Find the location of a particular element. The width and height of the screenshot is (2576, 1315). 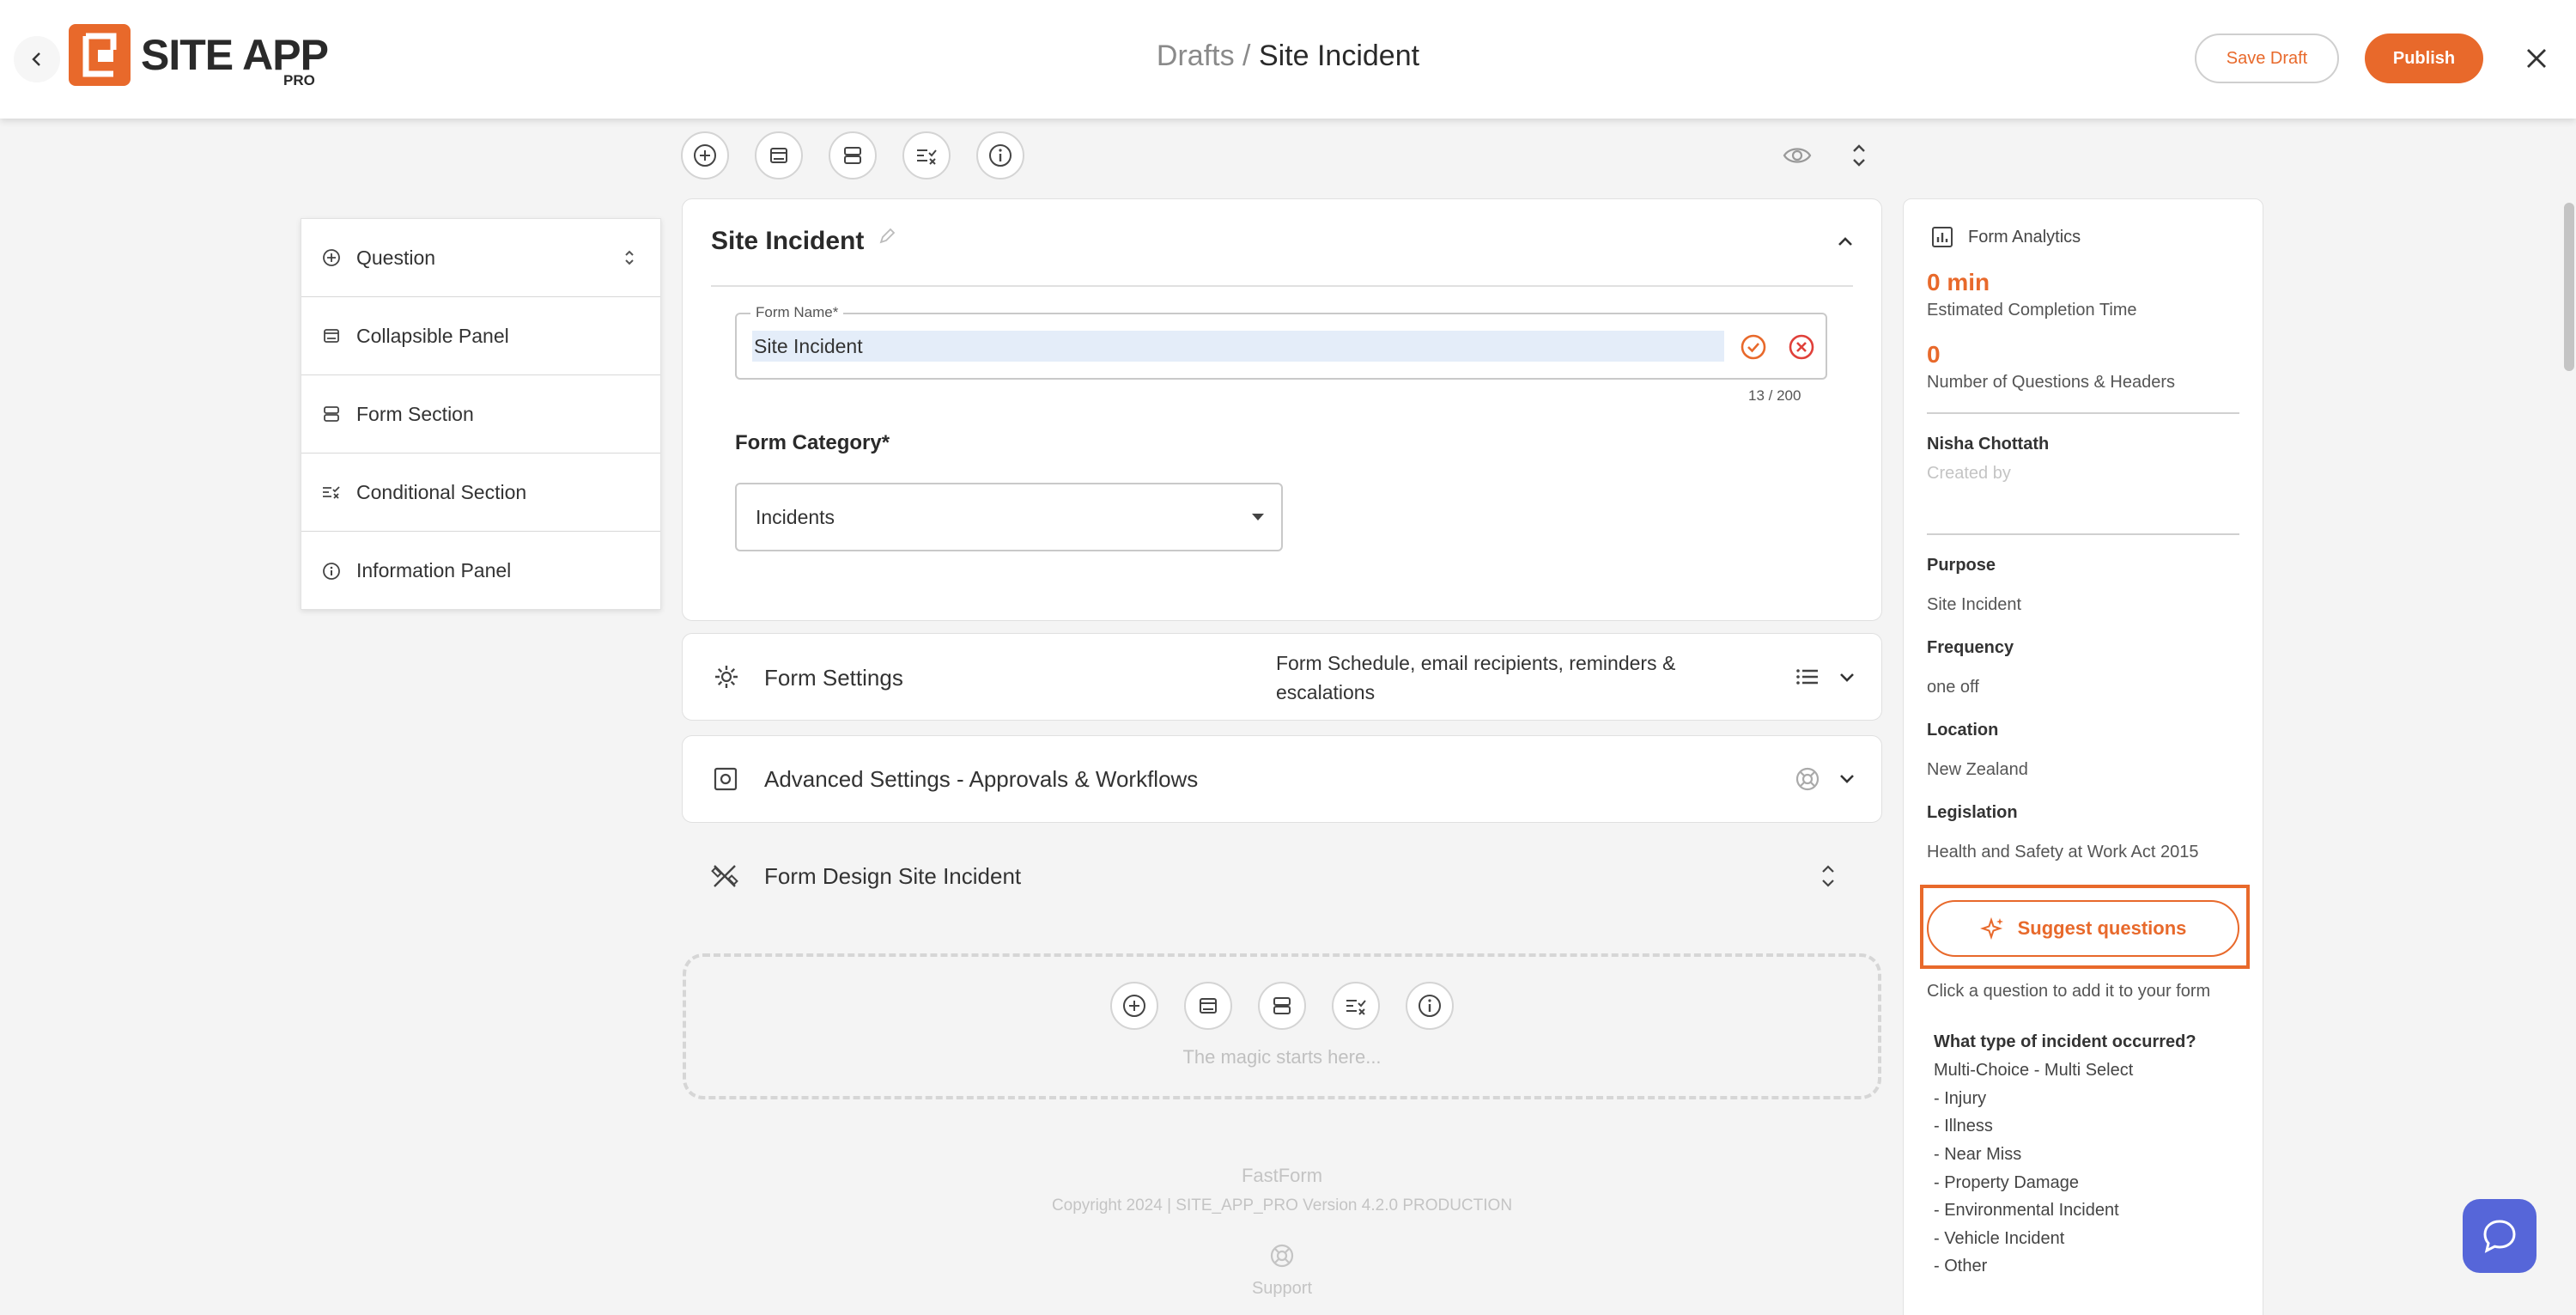

close-icon is located at coordinates (2536, 58).